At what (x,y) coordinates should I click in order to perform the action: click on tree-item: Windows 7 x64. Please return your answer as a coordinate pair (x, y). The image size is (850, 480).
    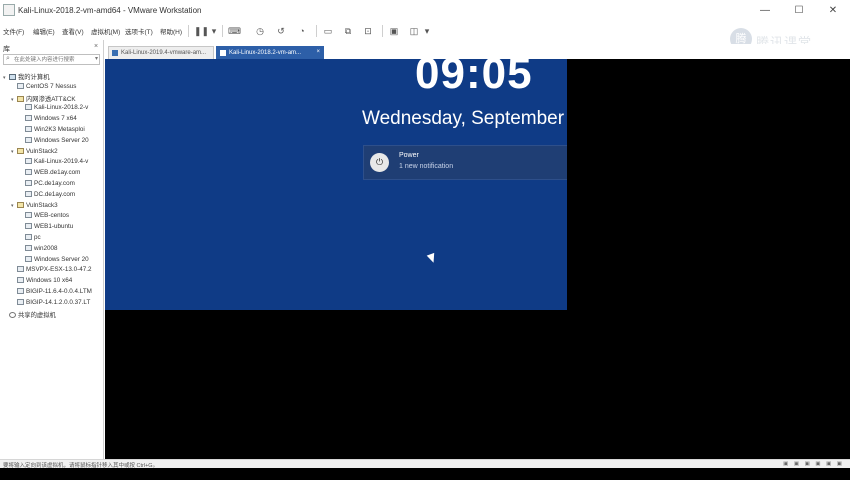
    Looking at the image, I should click on (48, 120).